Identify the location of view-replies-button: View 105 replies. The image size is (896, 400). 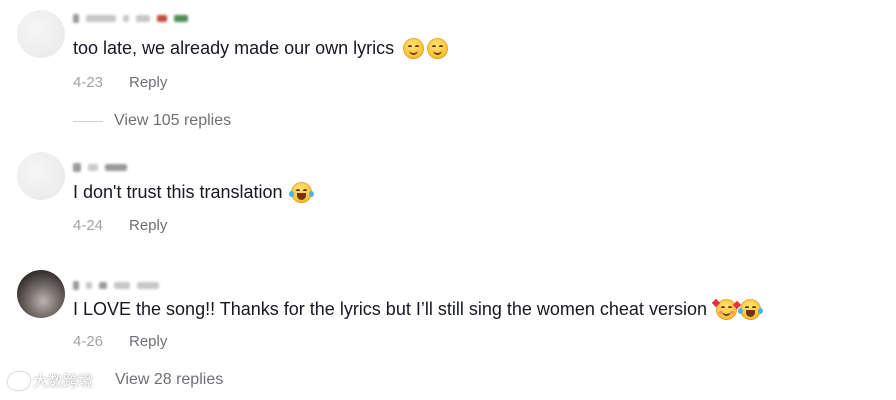
(152, 121).